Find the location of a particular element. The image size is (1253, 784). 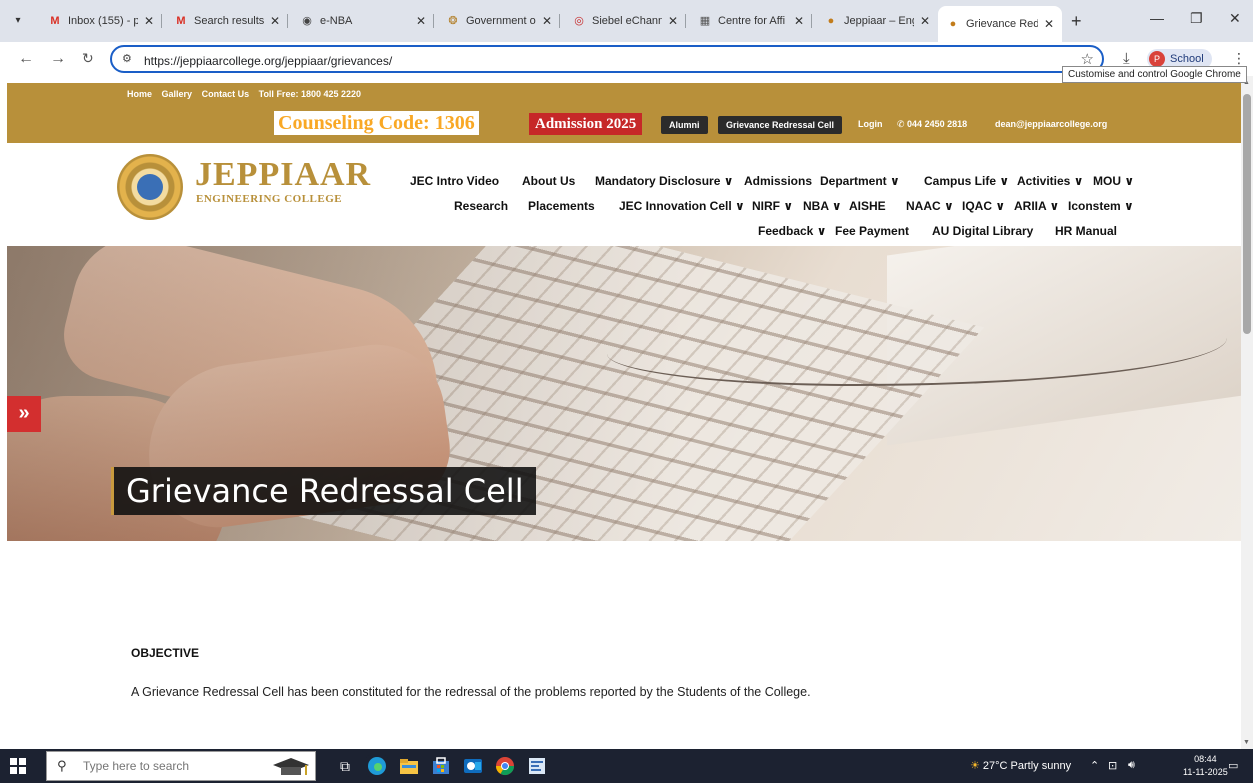

forward-arrow-icon: → is located at coordinates (58, 59).